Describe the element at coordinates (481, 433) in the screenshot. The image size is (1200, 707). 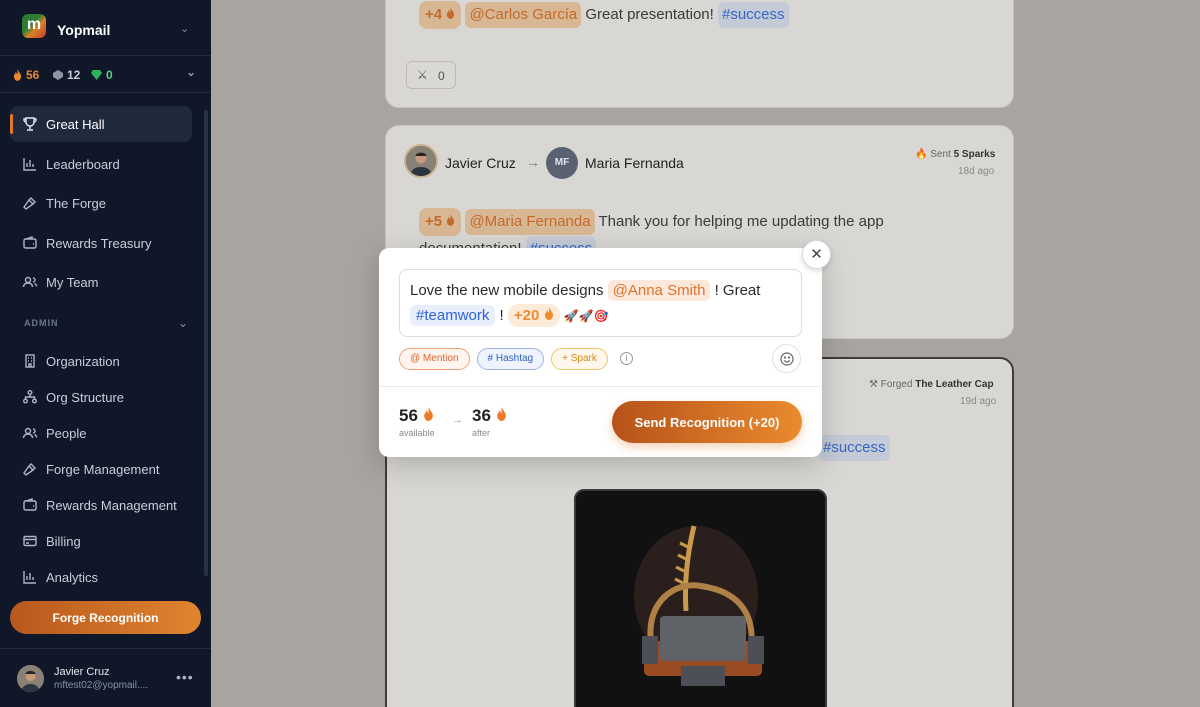
I see `after-label: after` at that location.